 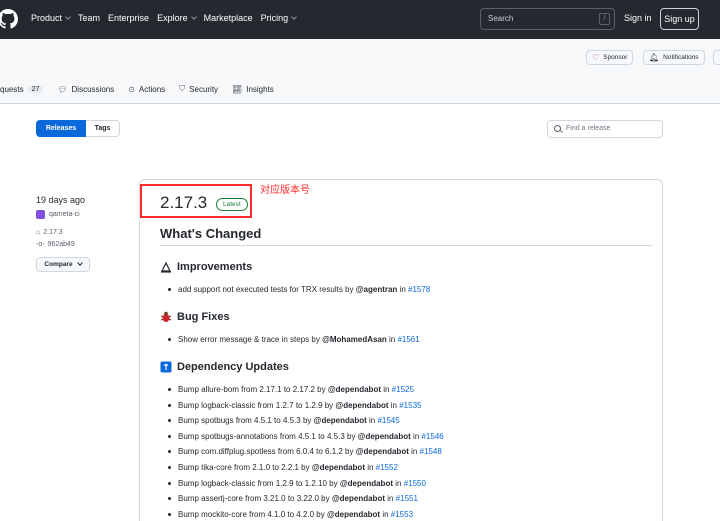 I want to click on tab-pull-requests: quests 27, so click(x=22, y=89).